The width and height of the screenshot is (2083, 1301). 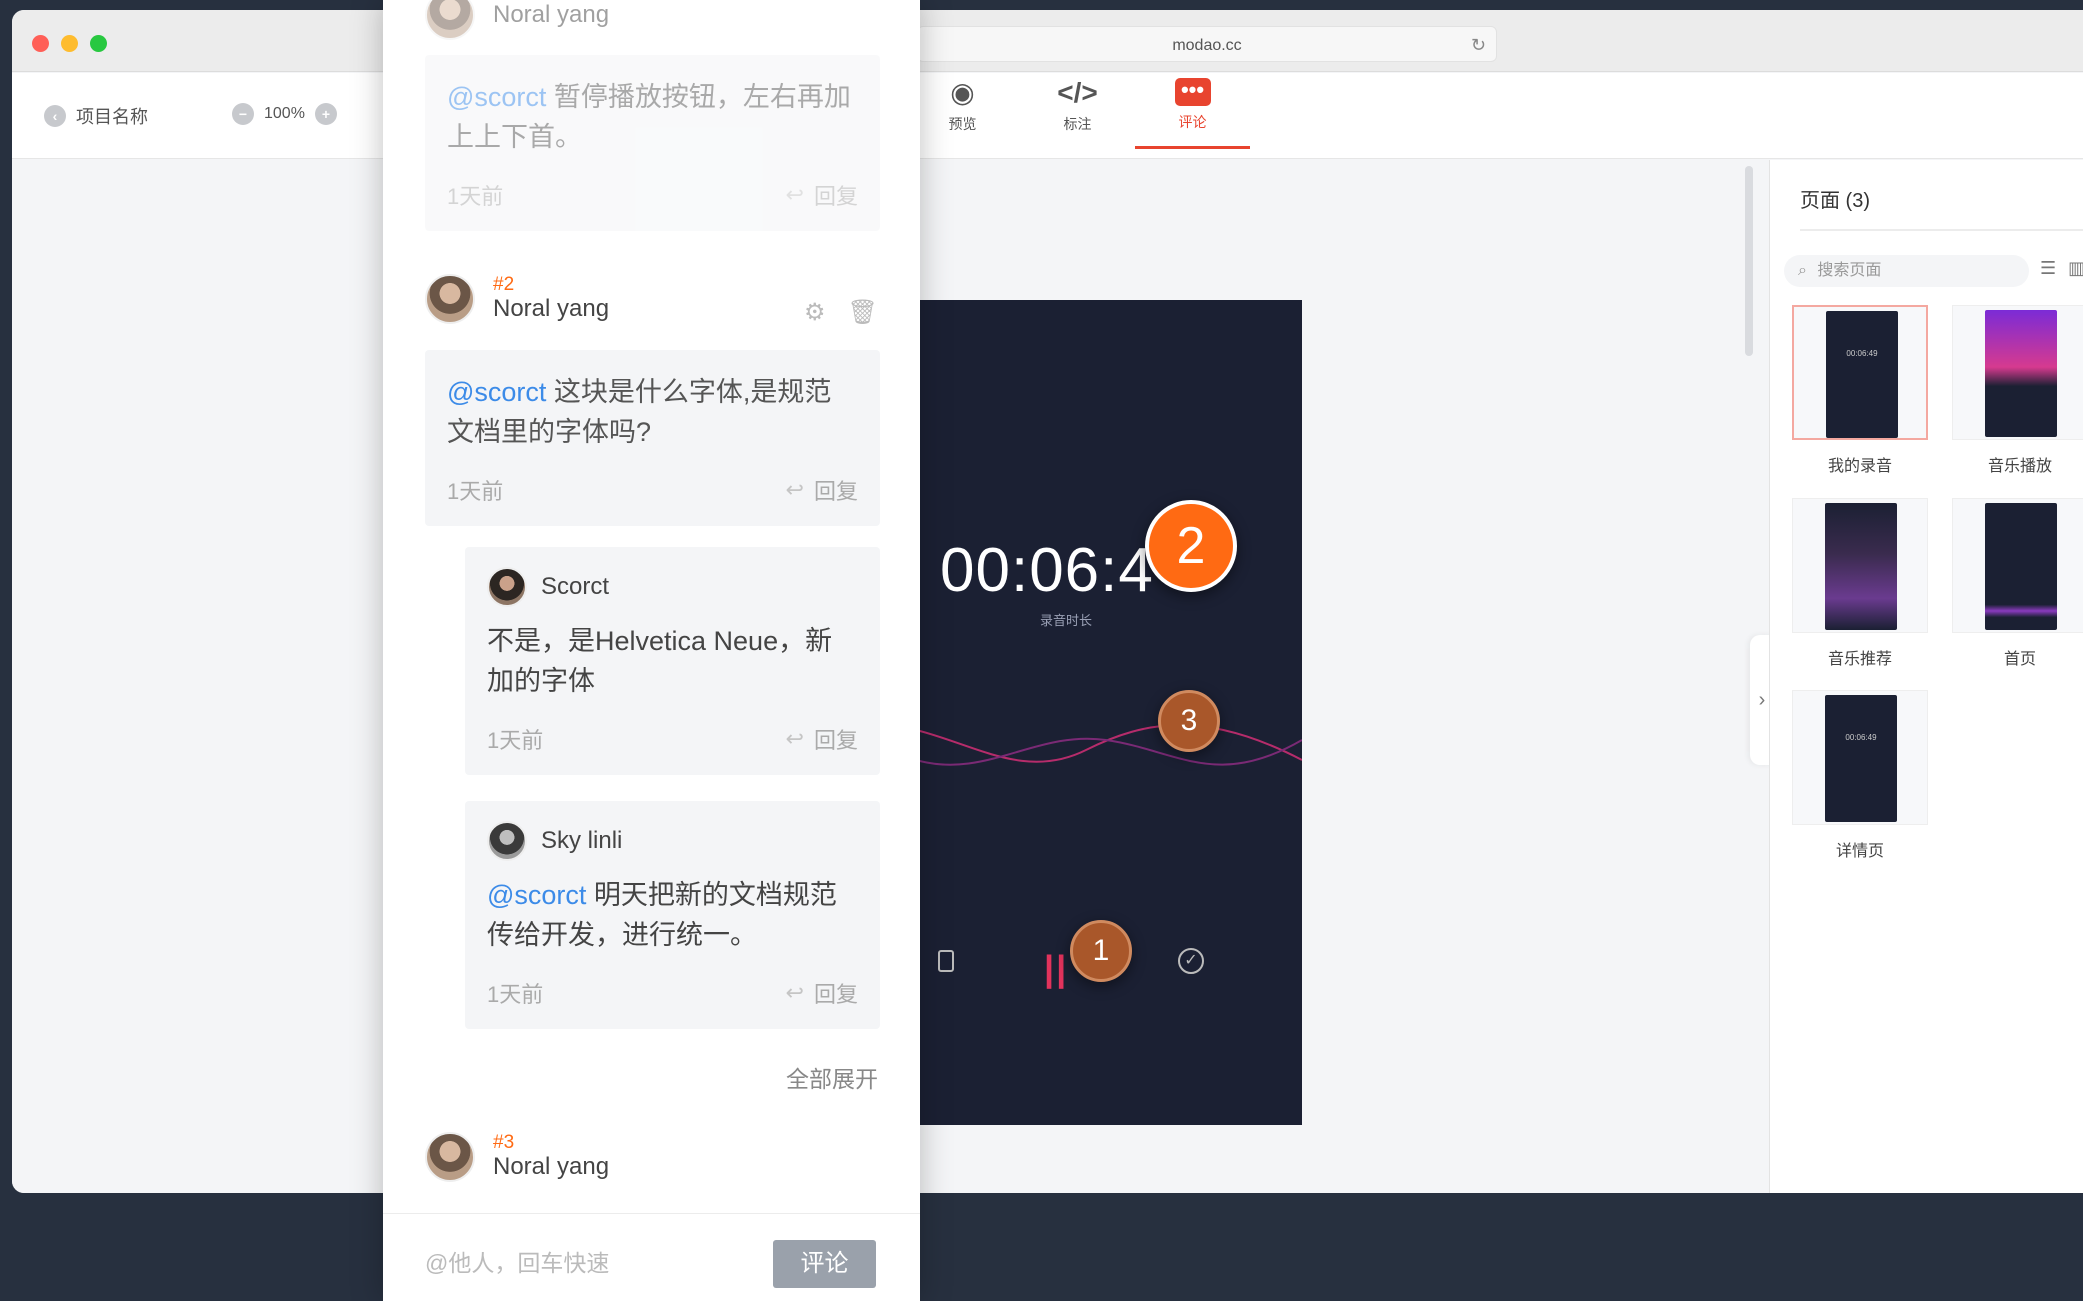 What do you see at coordinates (582, 840) in the screenshot?
I see `reply-author: Sky linli` at bounding box center [582, 840].